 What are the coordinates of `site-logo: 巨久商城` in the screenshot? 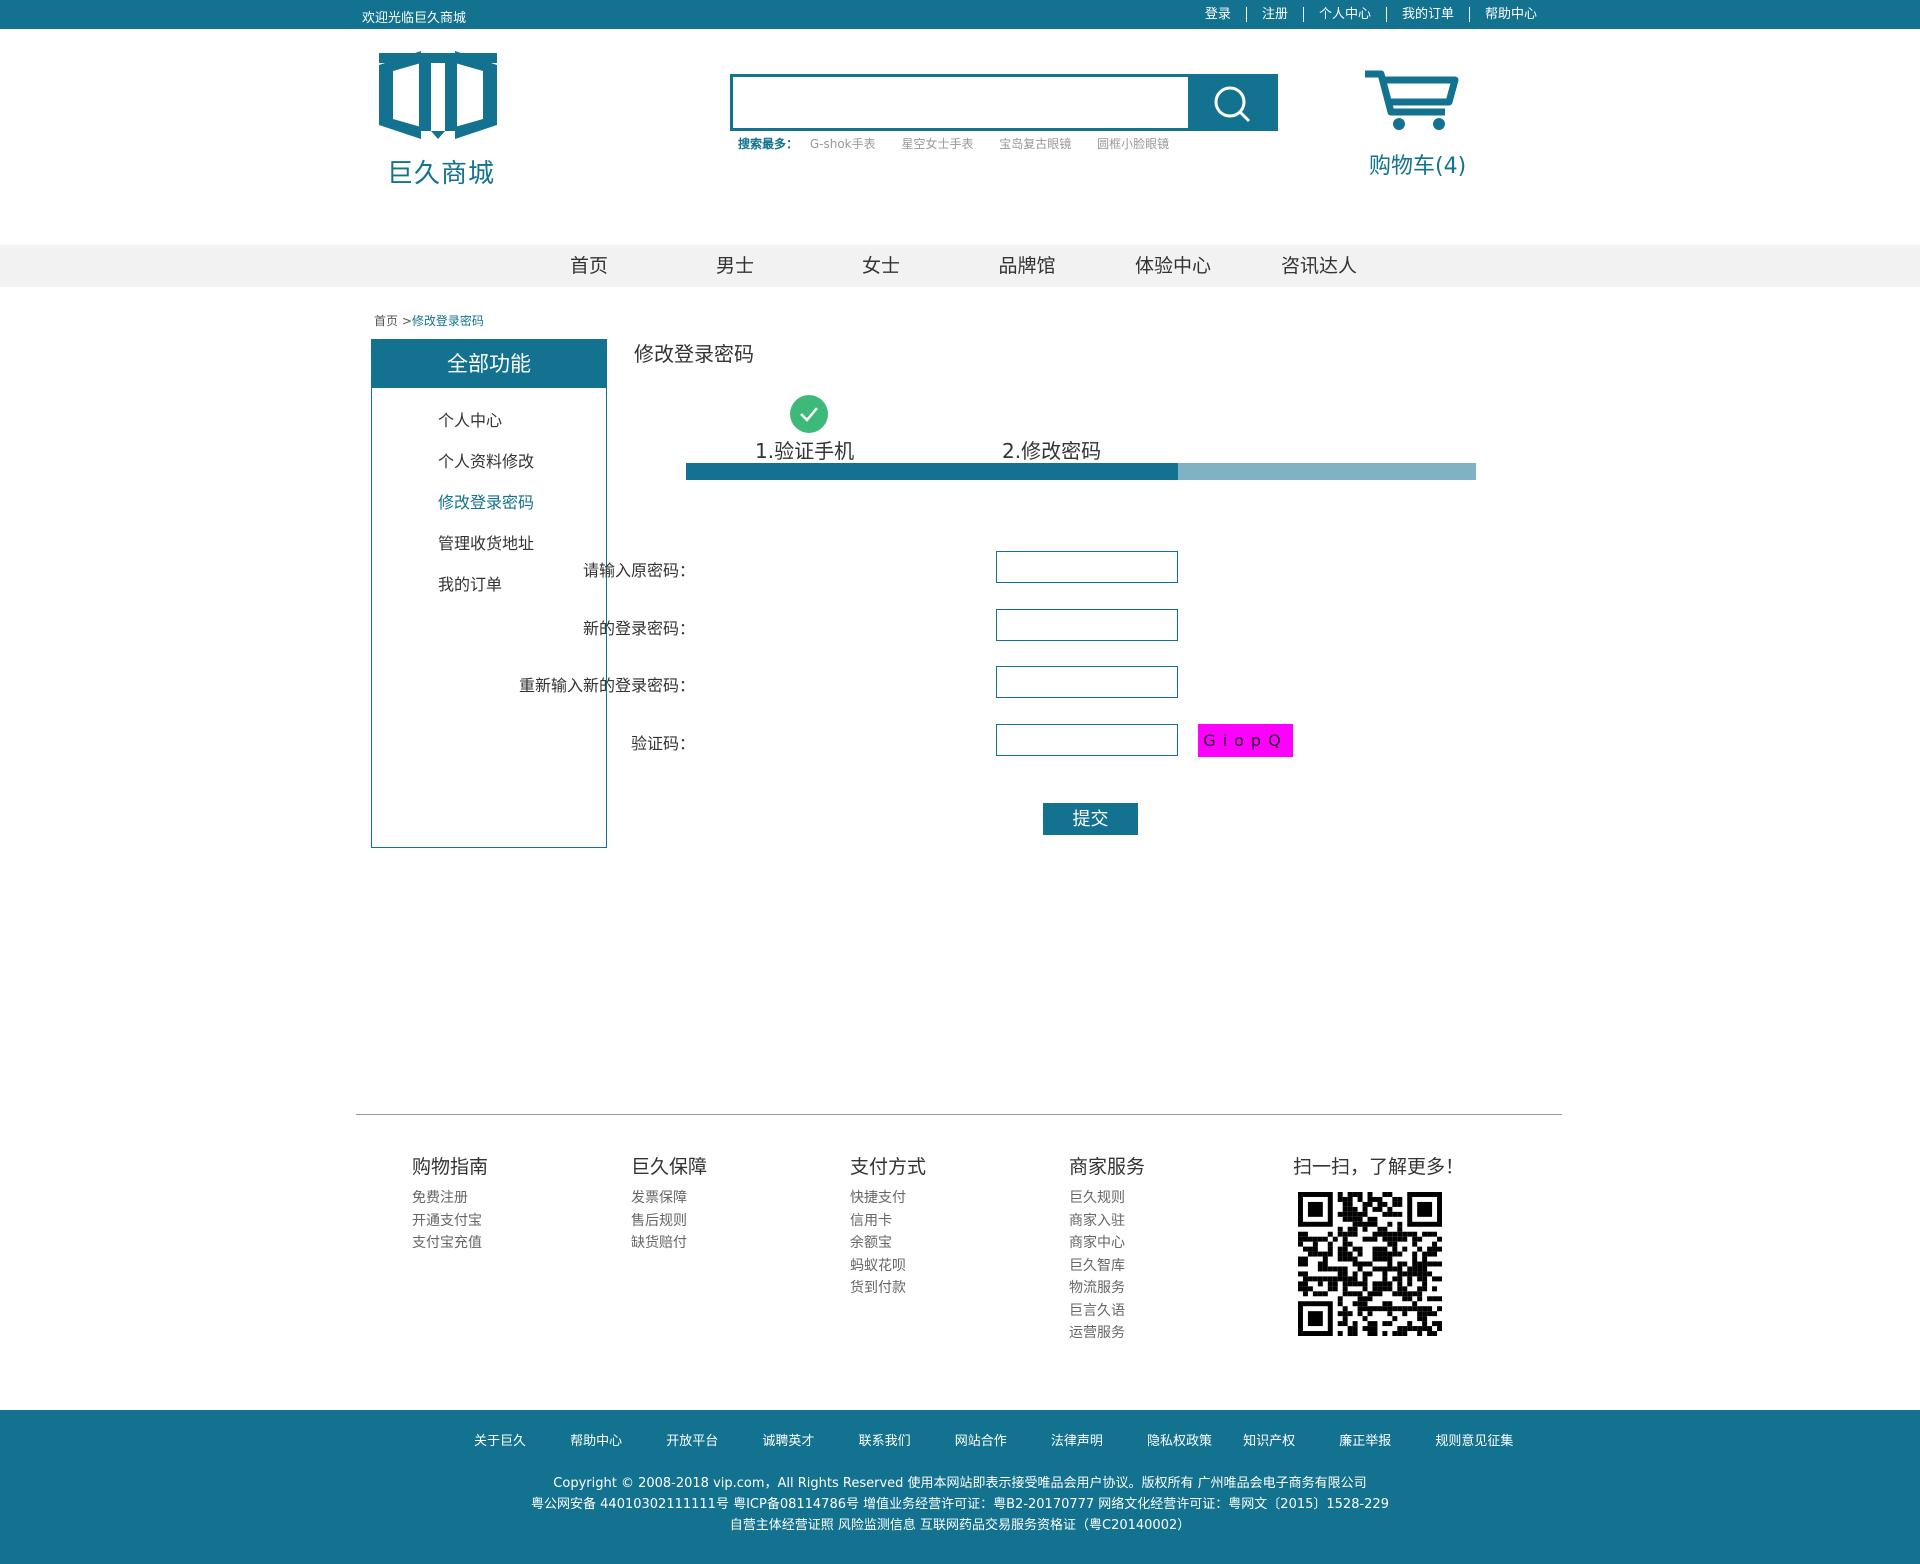 It's located at (438, 119).